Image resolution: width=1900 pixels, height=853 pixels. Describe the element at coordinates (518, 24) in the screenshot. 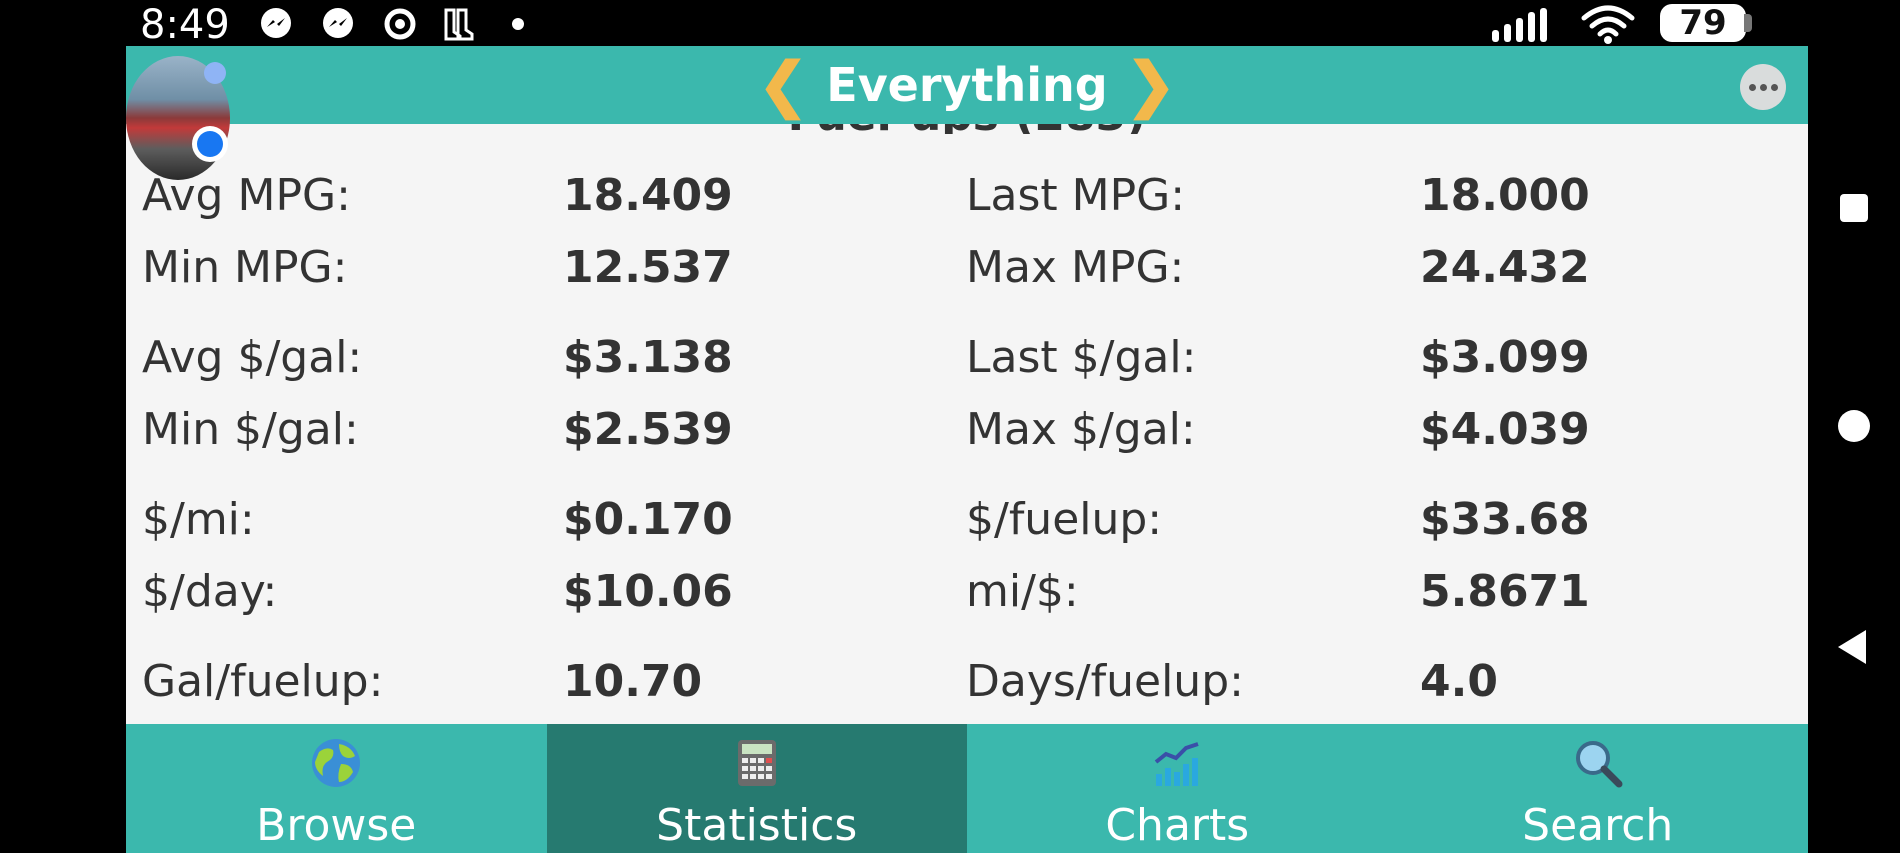

I see `notification-dot` at that location.